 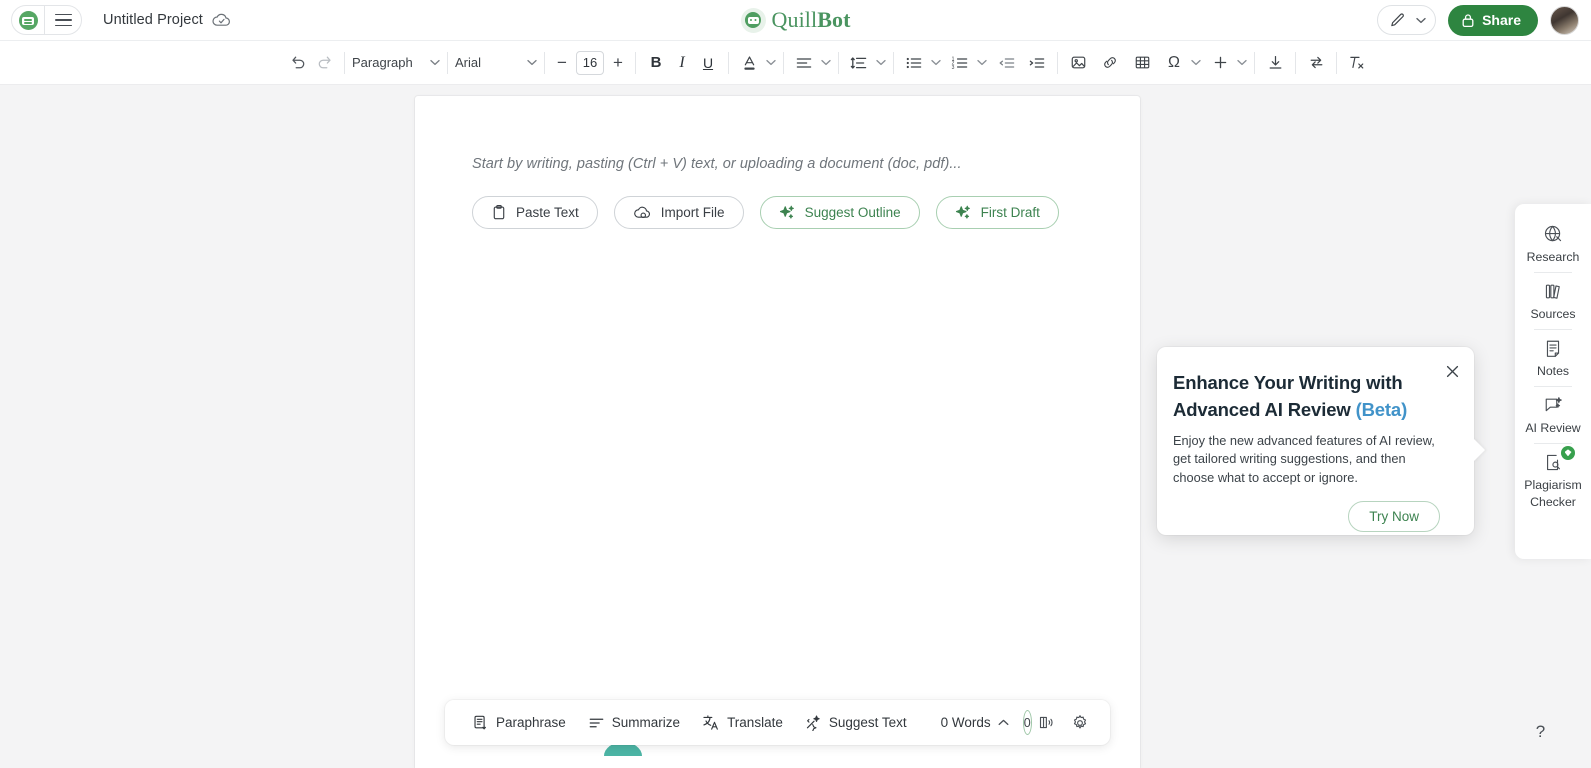 I want to click on insert-more-icon, so click(x=1220, y=63).